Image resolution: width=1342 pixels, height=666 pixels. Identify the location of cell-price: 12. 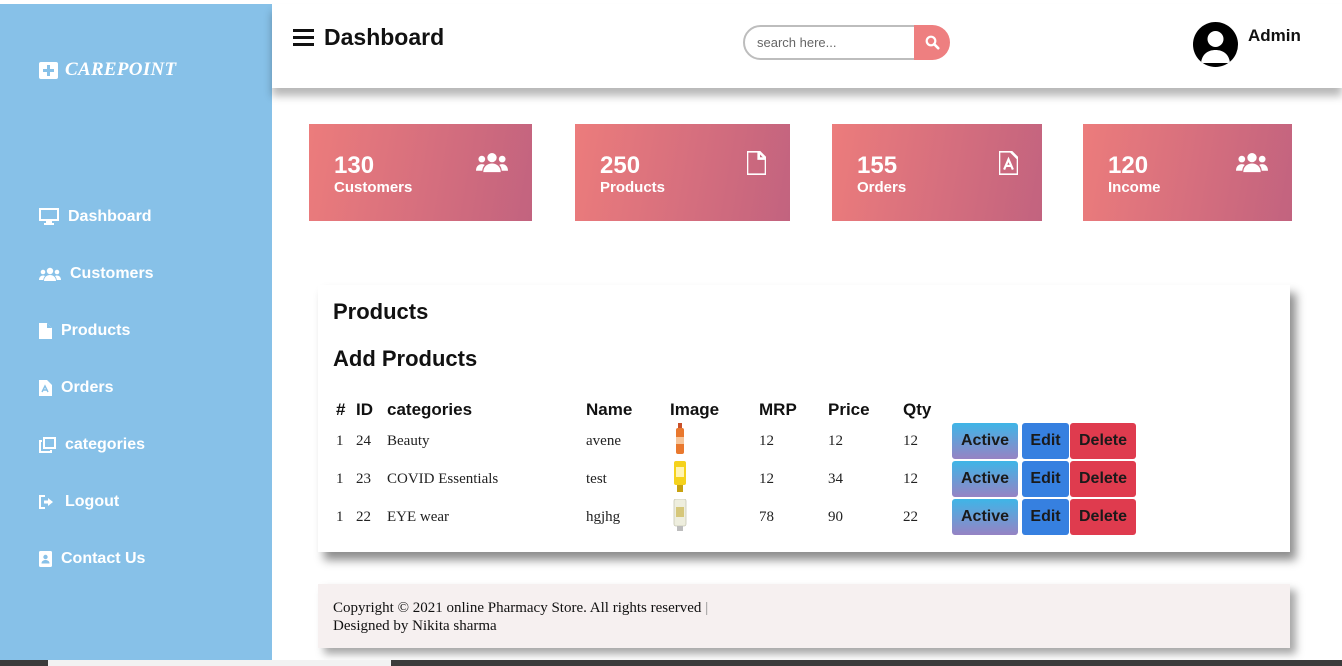
(835, 440).